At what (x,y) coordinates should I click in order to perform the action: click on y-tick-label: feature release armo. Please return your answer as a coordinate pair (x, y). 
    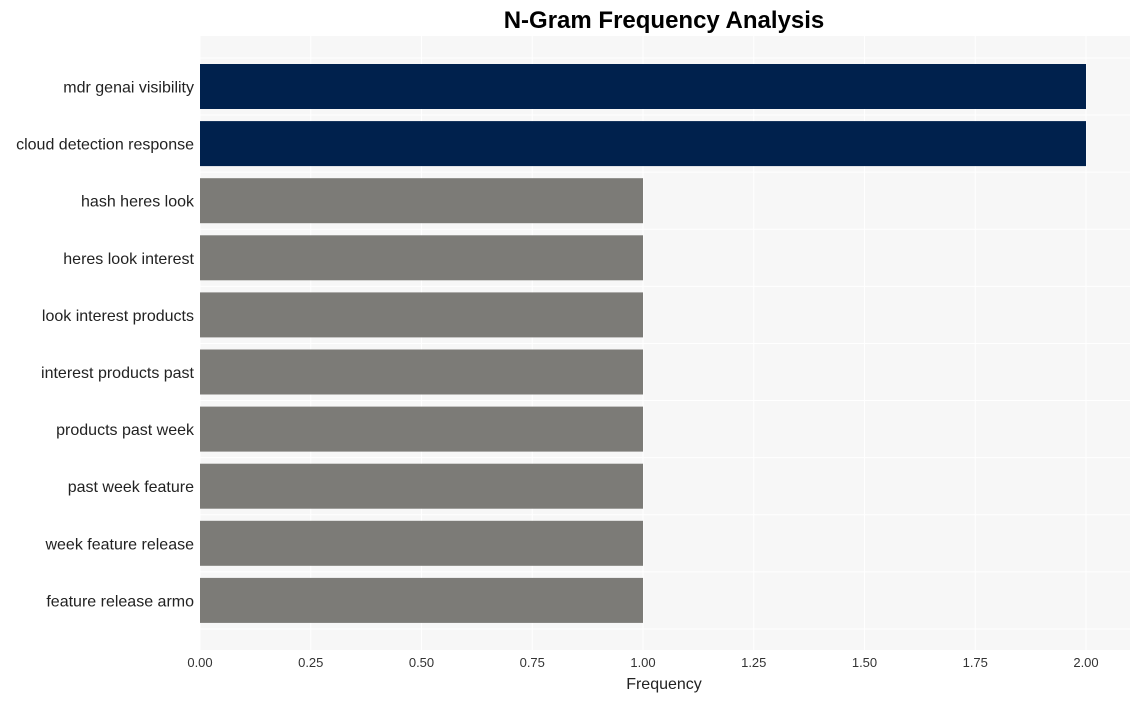
    Looking at the image, I should click on (120, 601).